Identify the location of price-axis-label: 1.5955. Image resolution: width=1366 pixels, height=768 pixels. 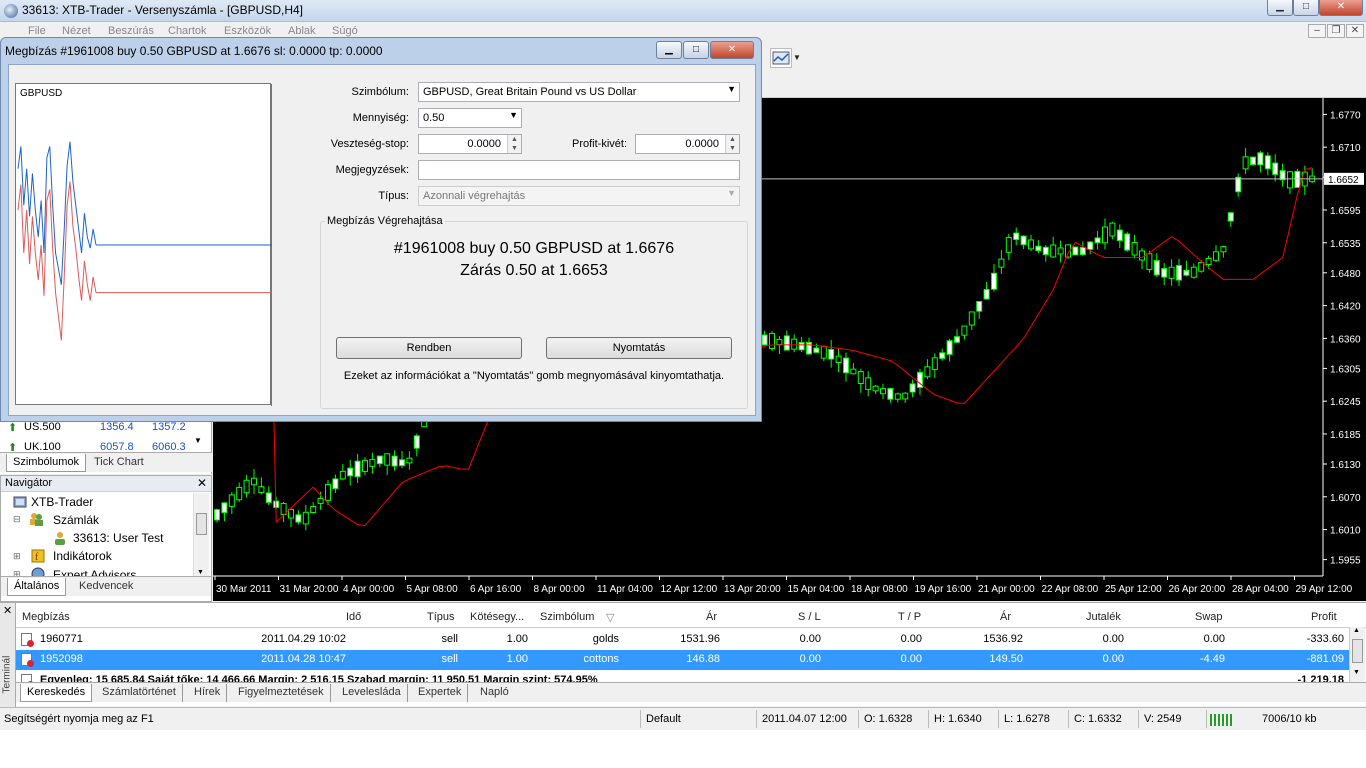
(1345, 561).